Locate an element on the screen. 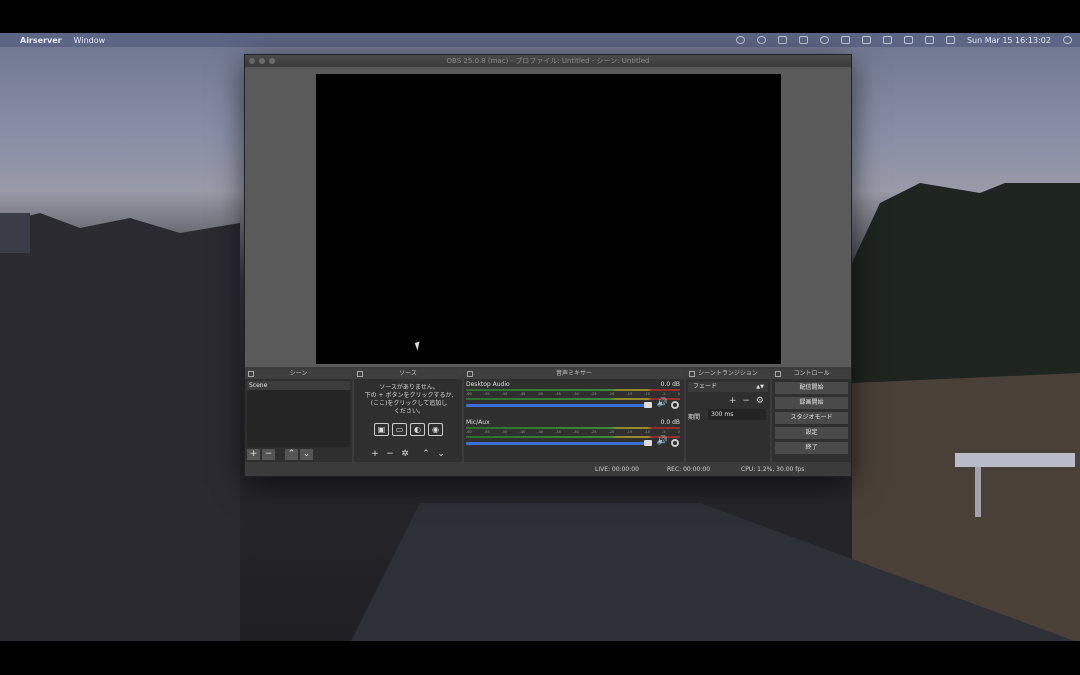  dock-header: シーントランジション is located at coordinates (728, 374).